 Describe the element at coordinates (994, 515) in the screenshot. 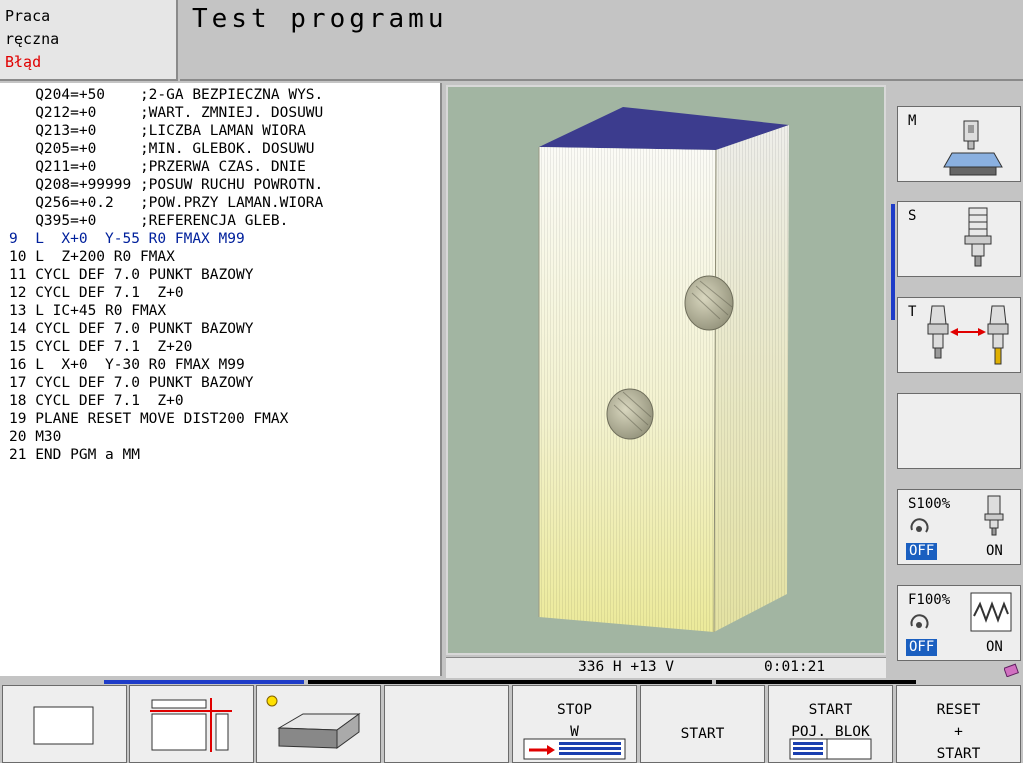

I see `spindle-small-icon` at that location.